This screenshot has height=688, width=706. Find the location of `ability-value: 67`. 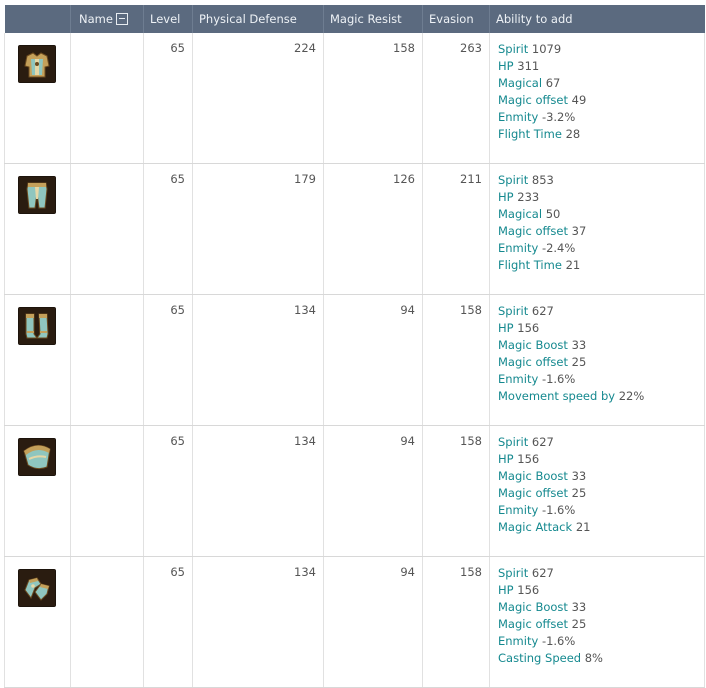

ability-value: 67 is located at coordinates (553, 83).